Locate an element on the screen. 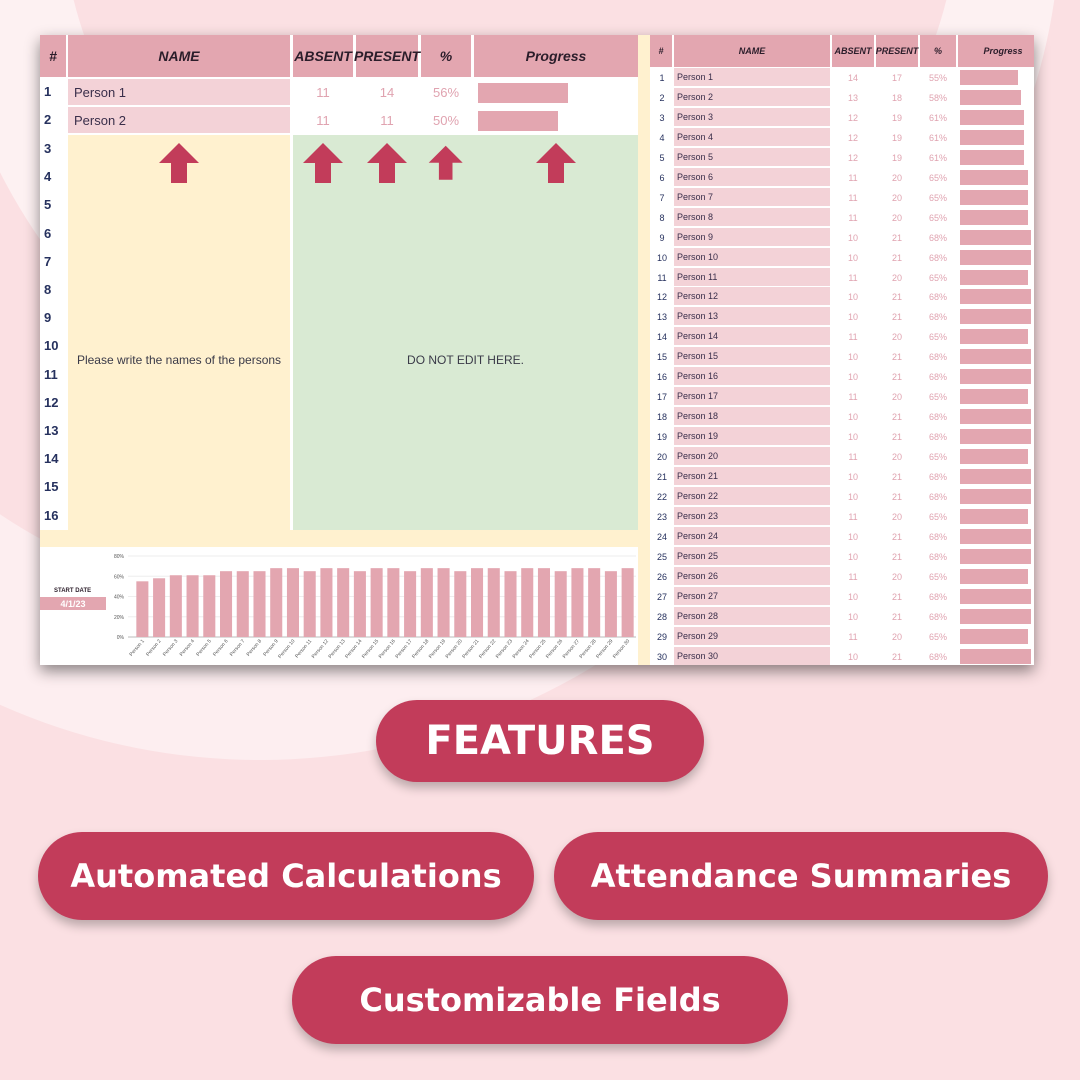 The height and width of the screenshot is (1080, 1080). x-tick-label: Person 6 is located at coordinates (221, 647).